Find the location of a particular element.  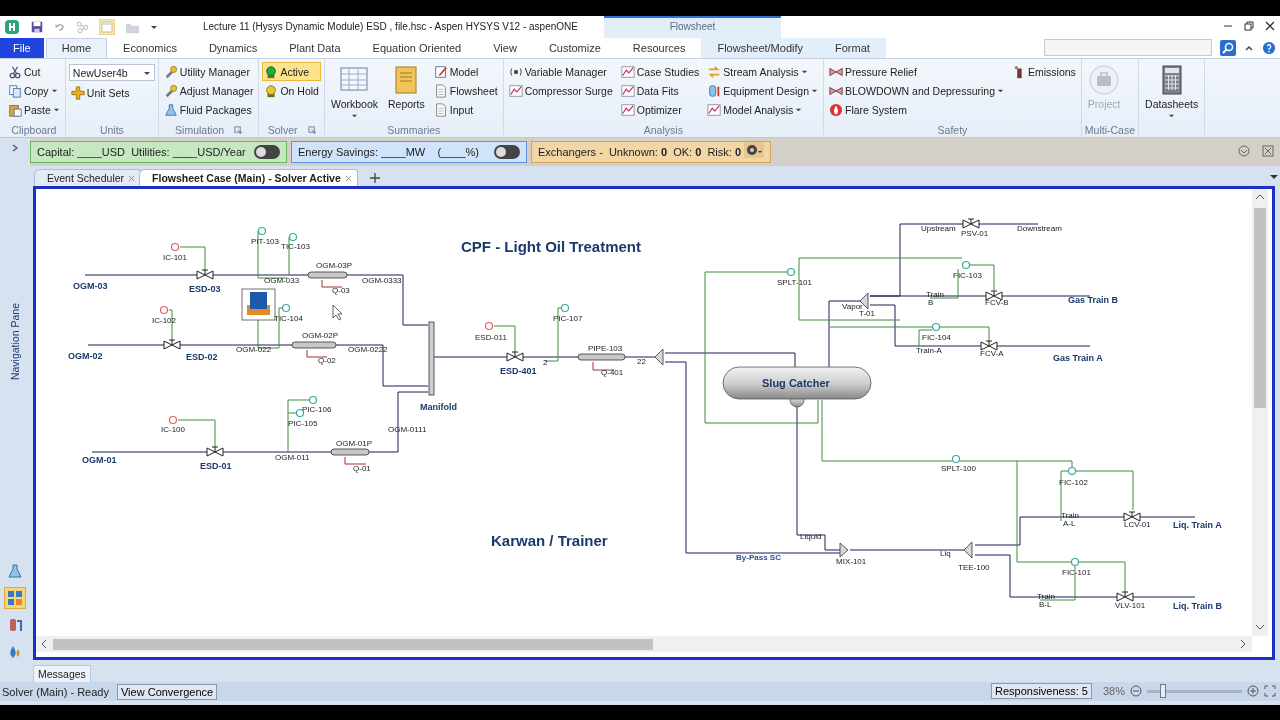

stream-label: Liq. Train B is located at coordinates (1197, 606).